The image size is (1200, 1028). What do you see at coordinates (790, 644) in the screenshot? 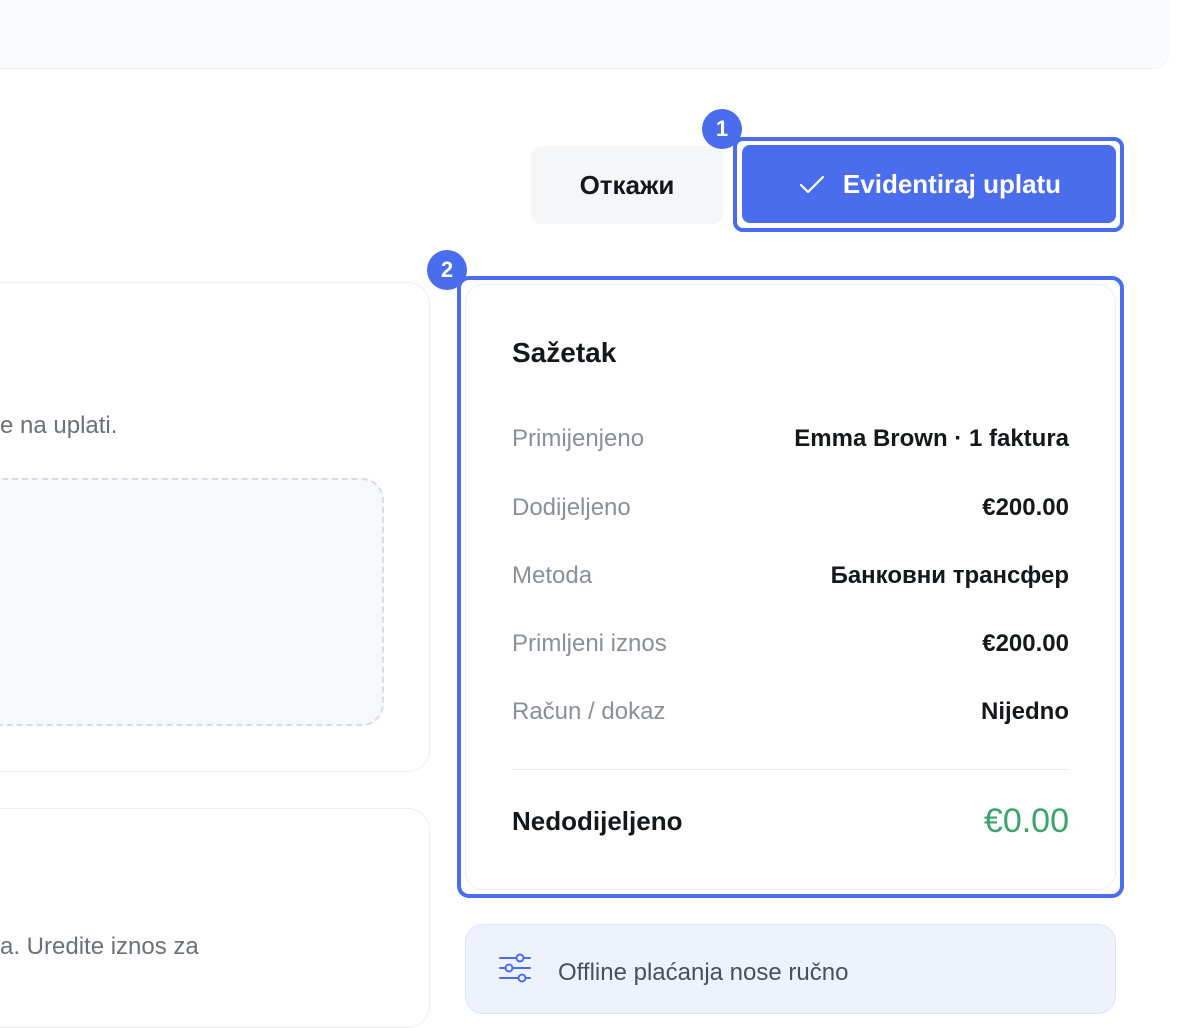
I see `summary-row-received-amount: Primljeni iznos €200.00` at bounding box center [790, 644].